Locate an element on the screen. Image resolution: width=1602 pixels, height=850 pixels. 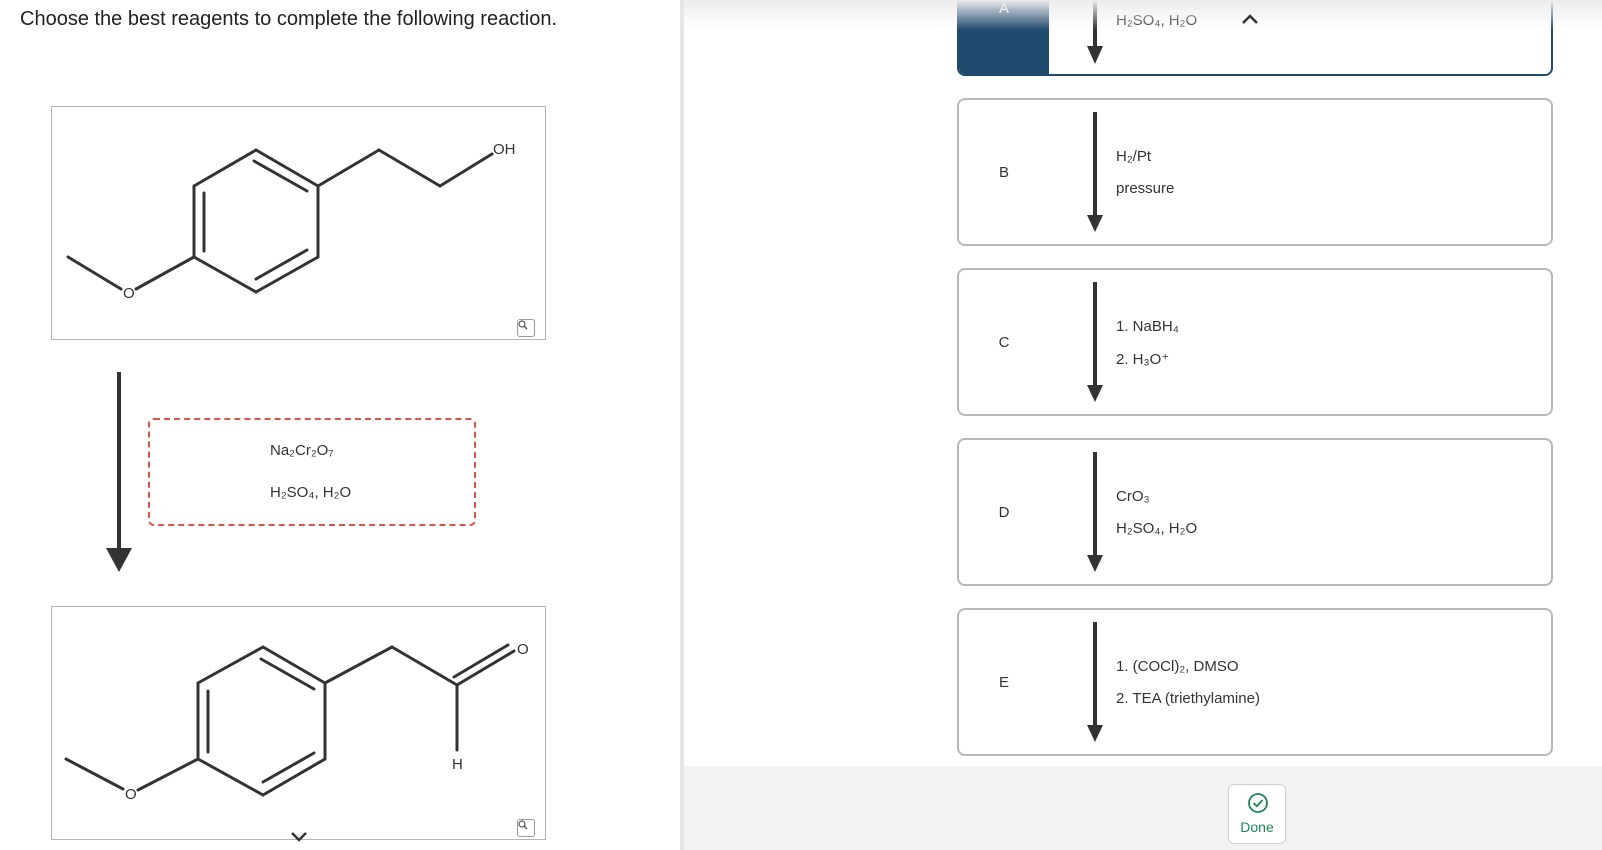
carbonyl-oxygen-label: O is located at coordinates (523, 649).